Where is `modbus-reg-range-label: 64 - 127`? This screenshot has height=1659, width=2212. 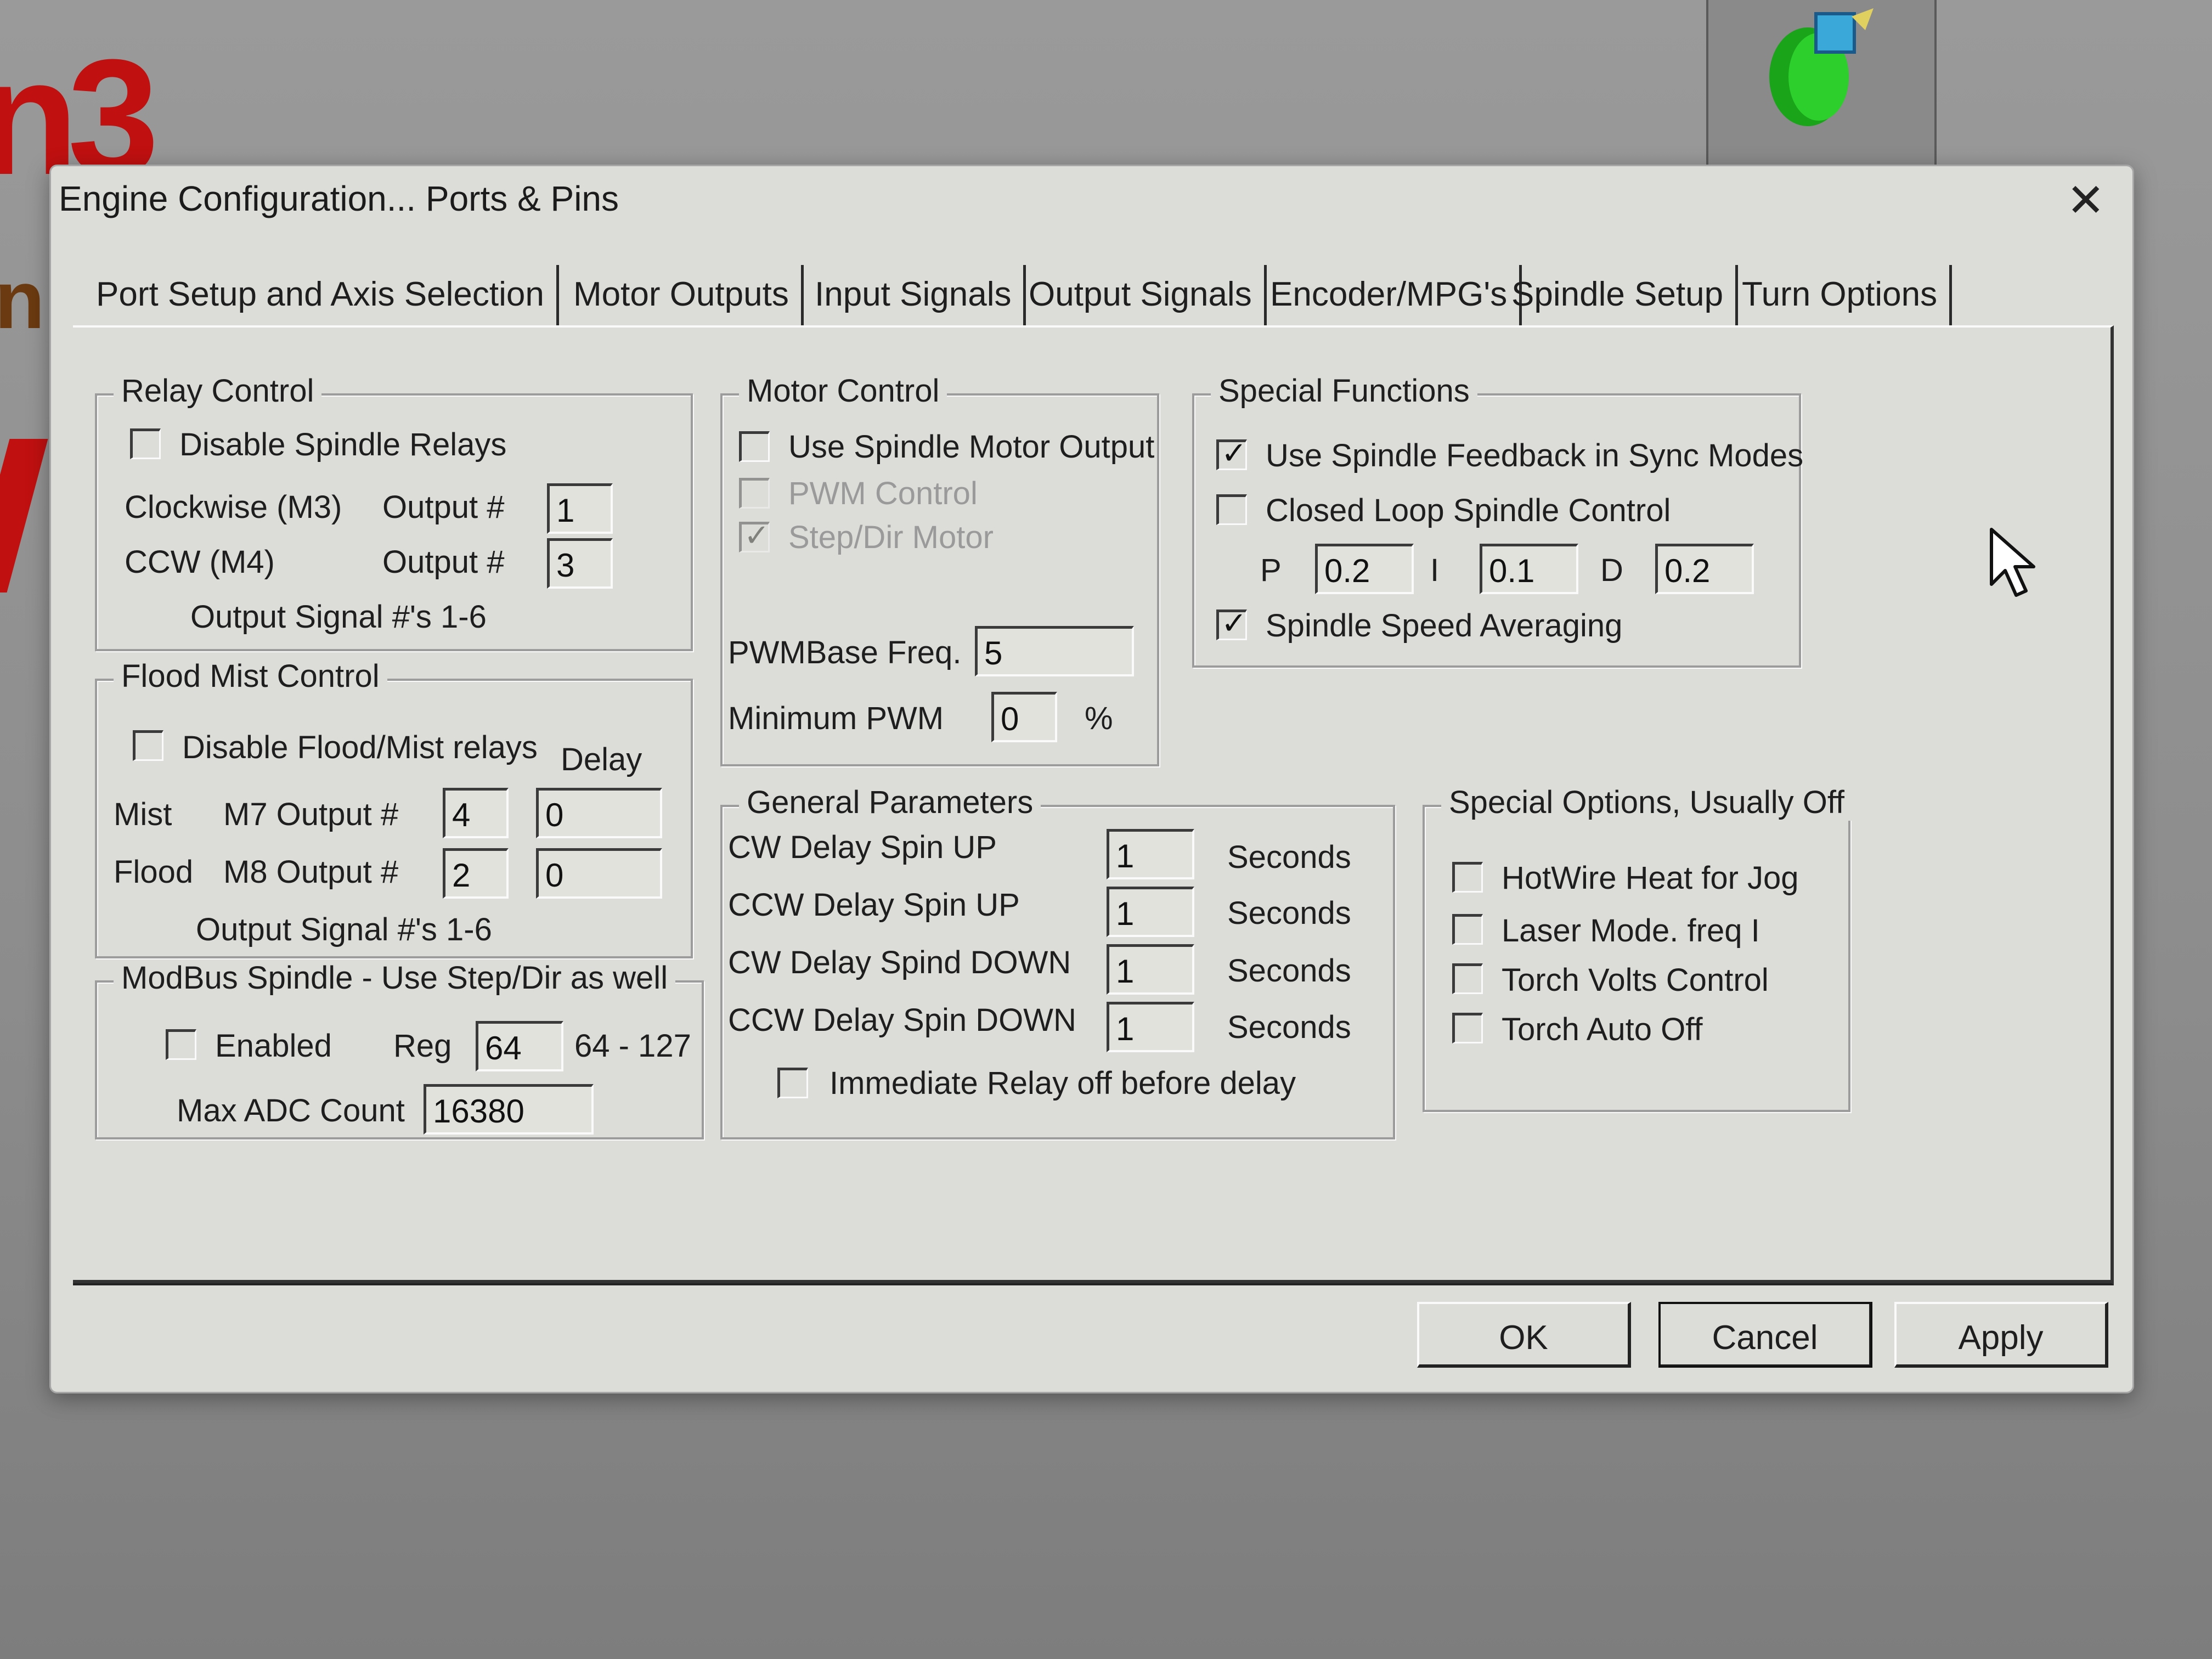 modbus-reg-range-label: 64 - 127 is located at coordinates (632, 1046).